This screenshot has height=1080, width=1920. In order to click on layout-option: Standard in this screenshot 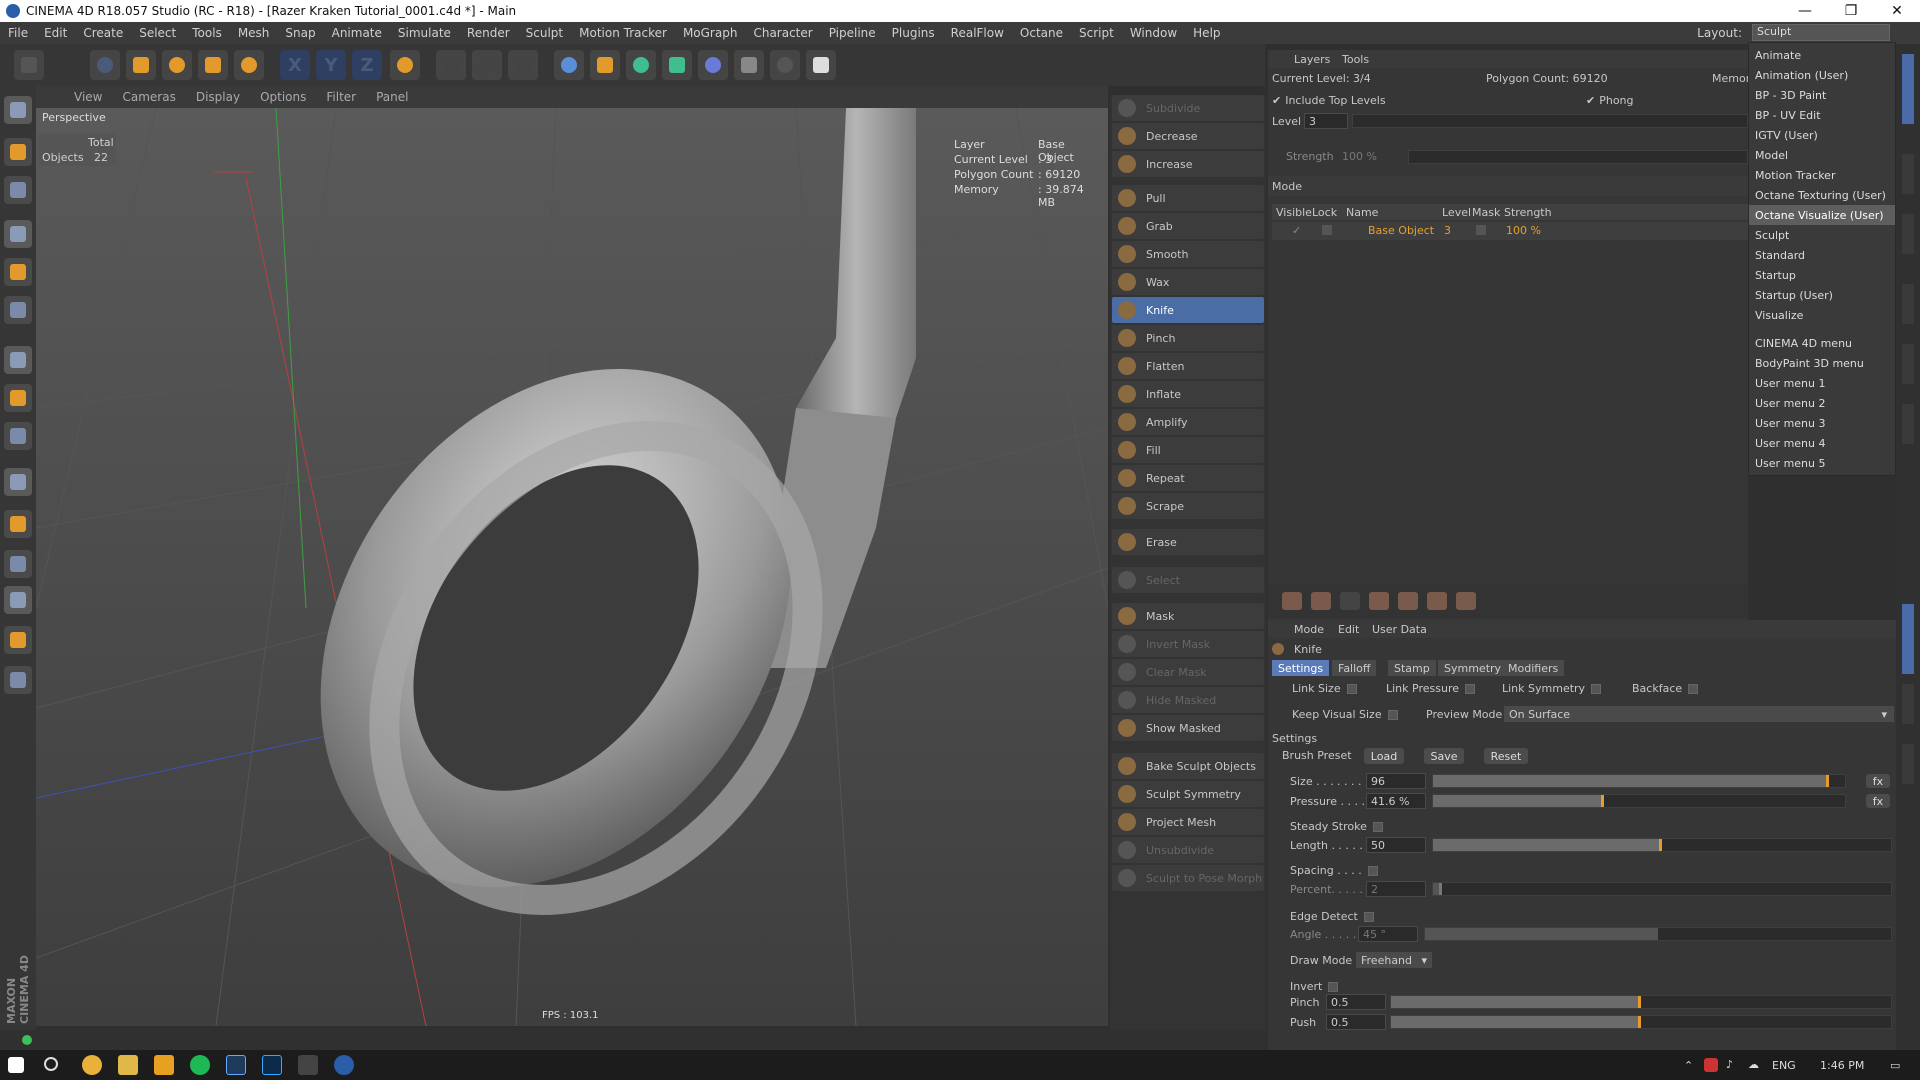, I will do `click(1822, 255)`.